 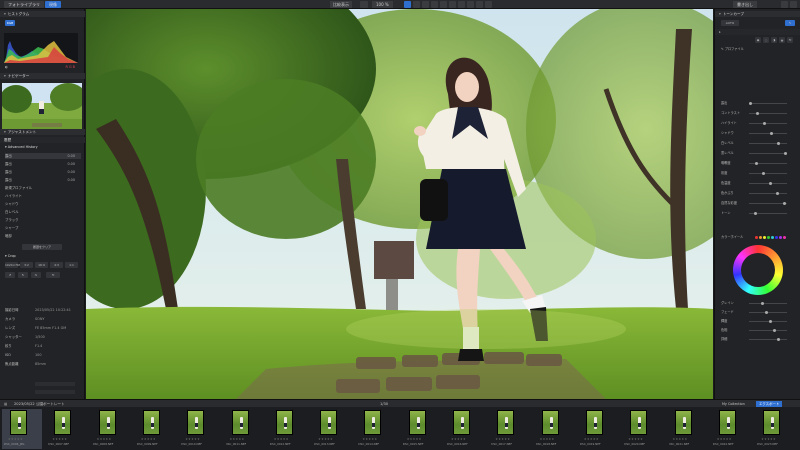 What do you see at coordinates (758, 183) in the screenshot?
I see `adjust-slider: 色温度` at bounding box center [758, 183].